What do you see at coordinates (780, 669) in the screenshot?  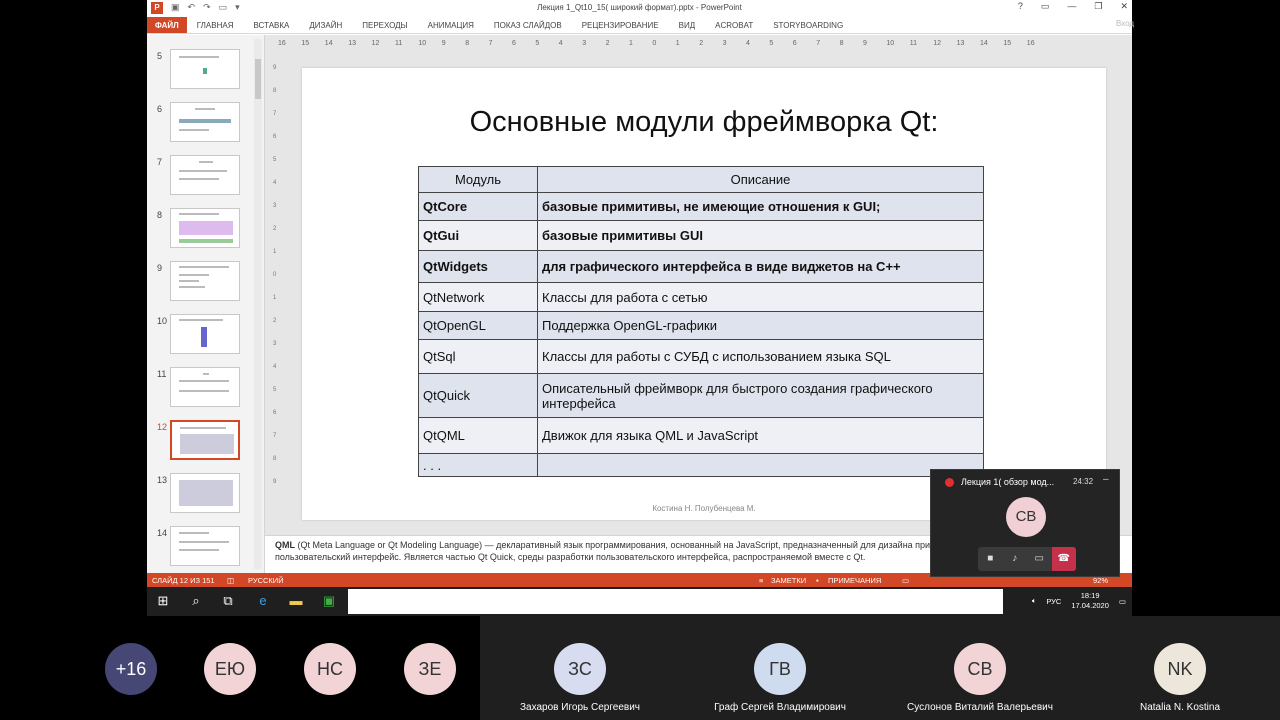 I see `avatar: ГВ` at bounding box center [780, 669].